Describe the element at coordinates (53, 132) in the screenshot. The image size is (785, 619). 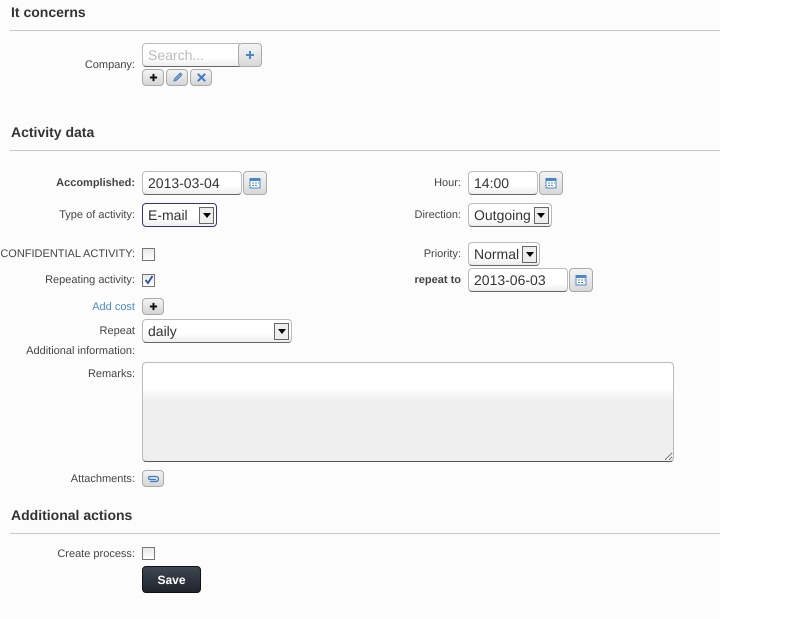
I see `section-heading: Activity data` at that location.